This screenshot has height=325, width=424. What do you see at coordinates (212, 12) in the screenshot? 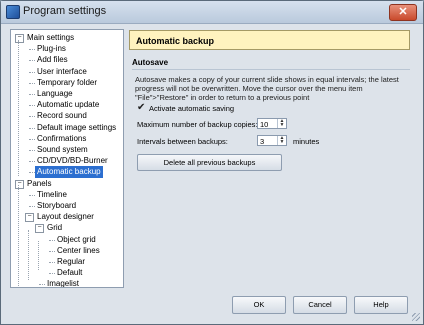
I see `title-bar: Program settings ✕` at bounding box center [212, 12].